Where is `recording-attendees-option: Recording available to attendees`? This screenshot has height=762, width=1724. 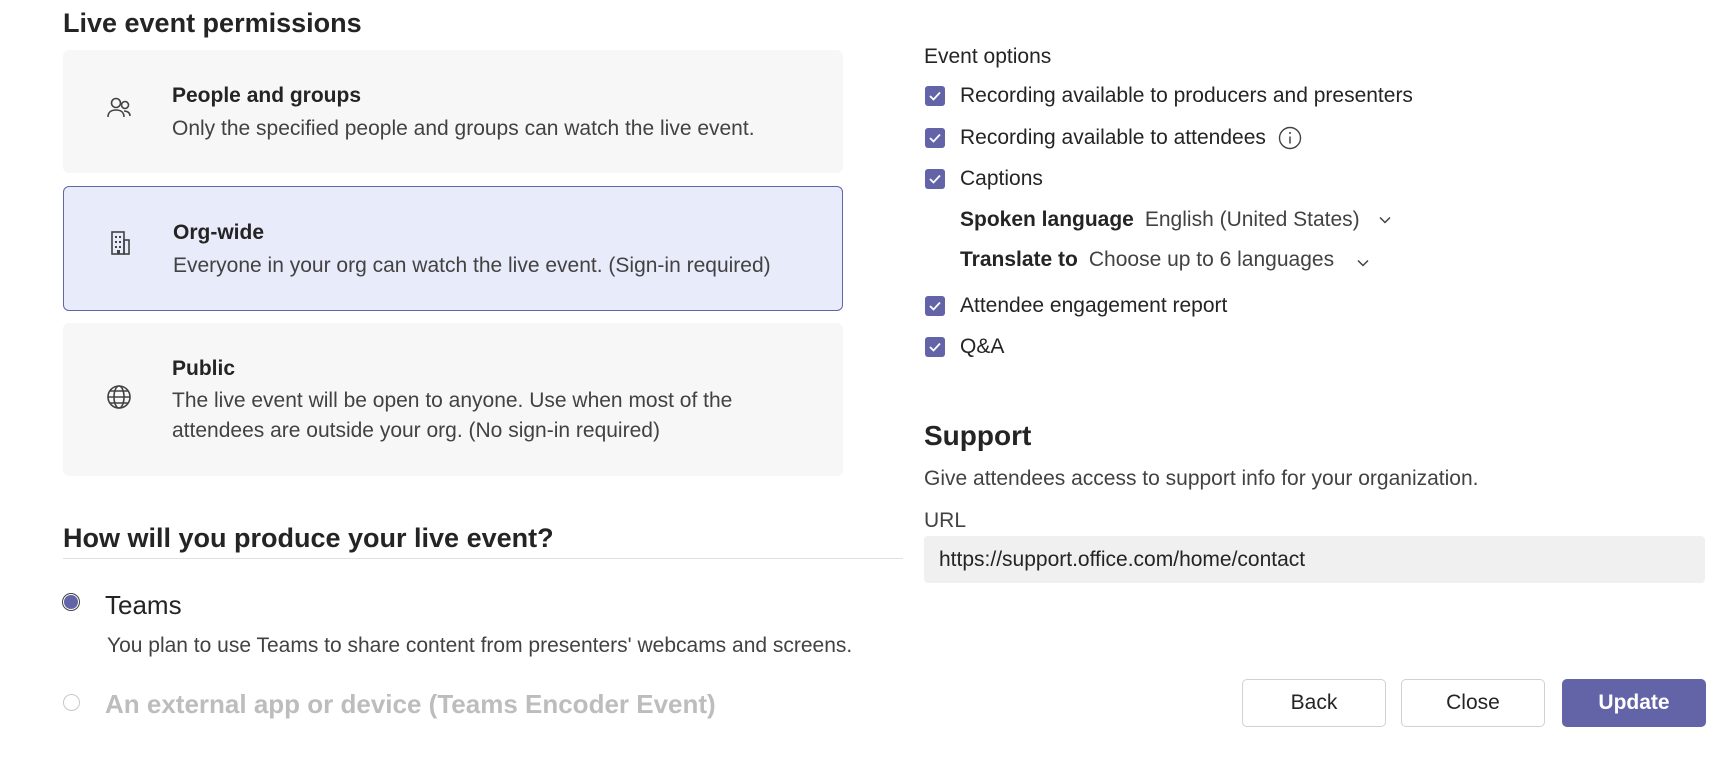
recording-attendees-option: Recording available to attendees is located at coordinates (1113, 138).